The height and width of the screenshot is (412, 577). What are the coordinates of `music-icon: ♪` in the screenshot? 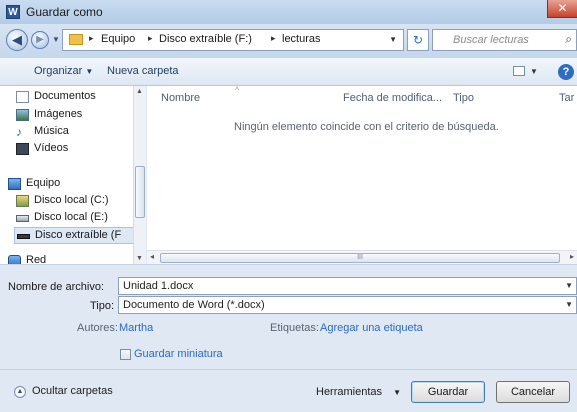 It's located at (19, 132).